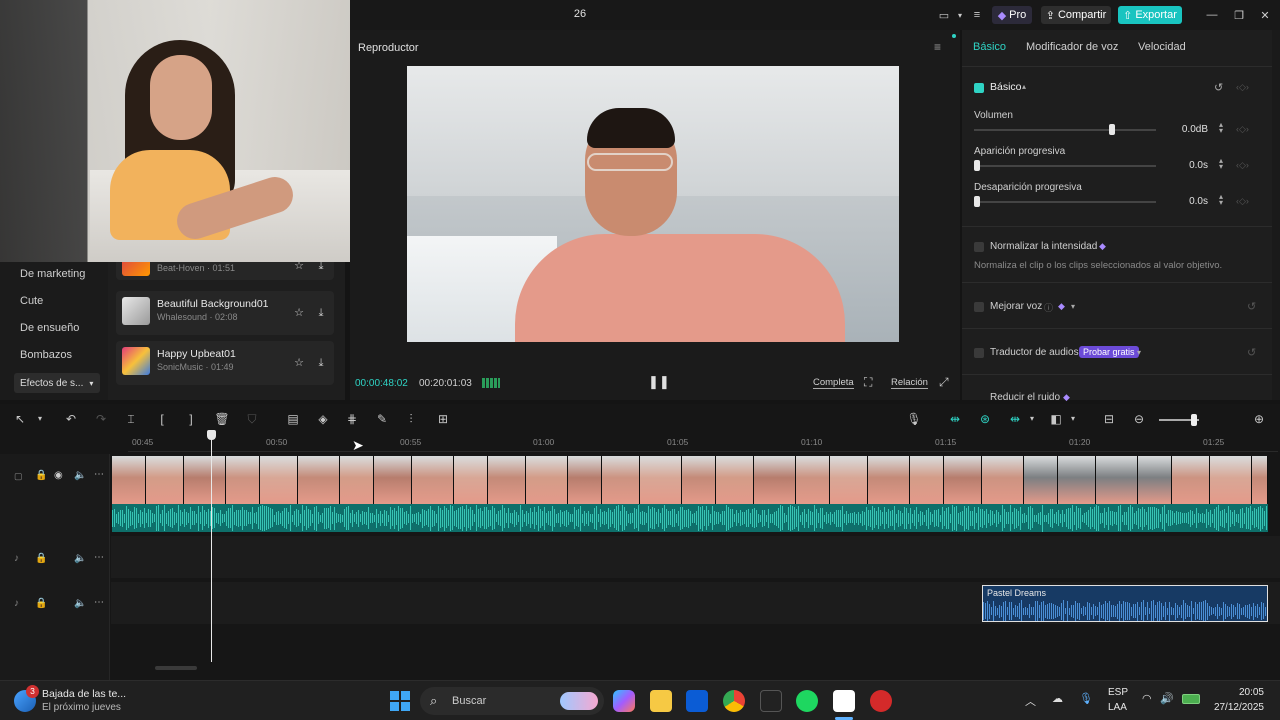 Image resolution: width=1280 pixels, height=720 pixels. I want to click on category-item: Bombazos, so click(46, 355).